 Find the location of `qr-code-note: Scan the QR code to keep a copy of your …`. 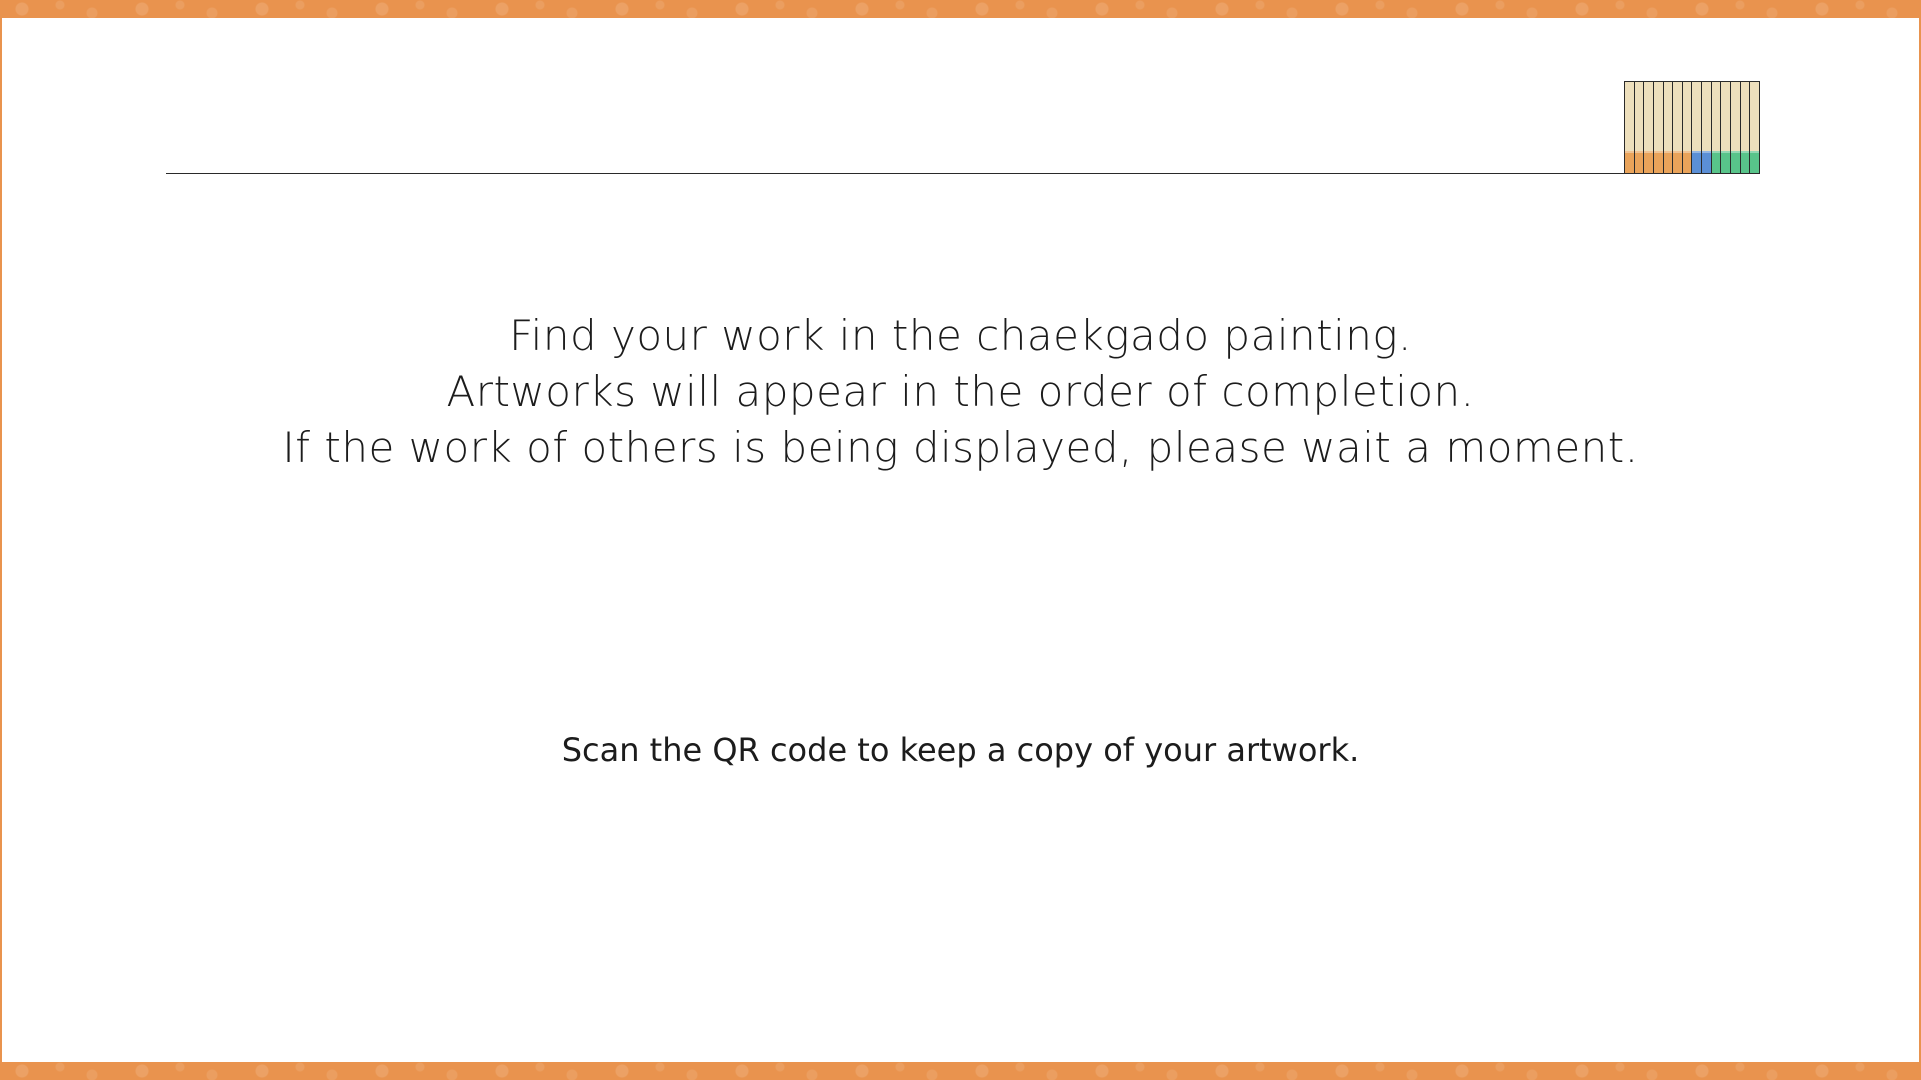

qr-code-note: Scan the QR code to keep a copy of your … is located at coordinates (960, 750).